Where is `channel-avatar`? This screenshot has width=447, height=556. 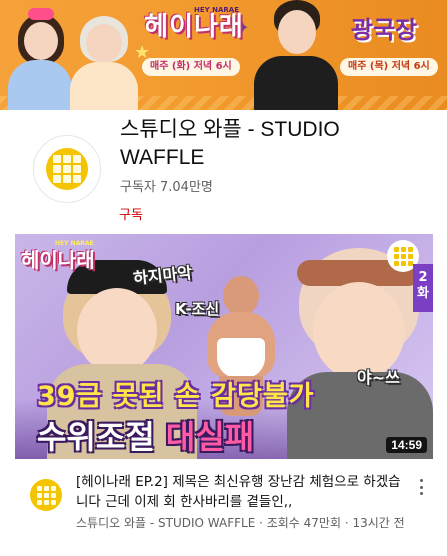 channel-avatar is located at coordinates (67, 169).